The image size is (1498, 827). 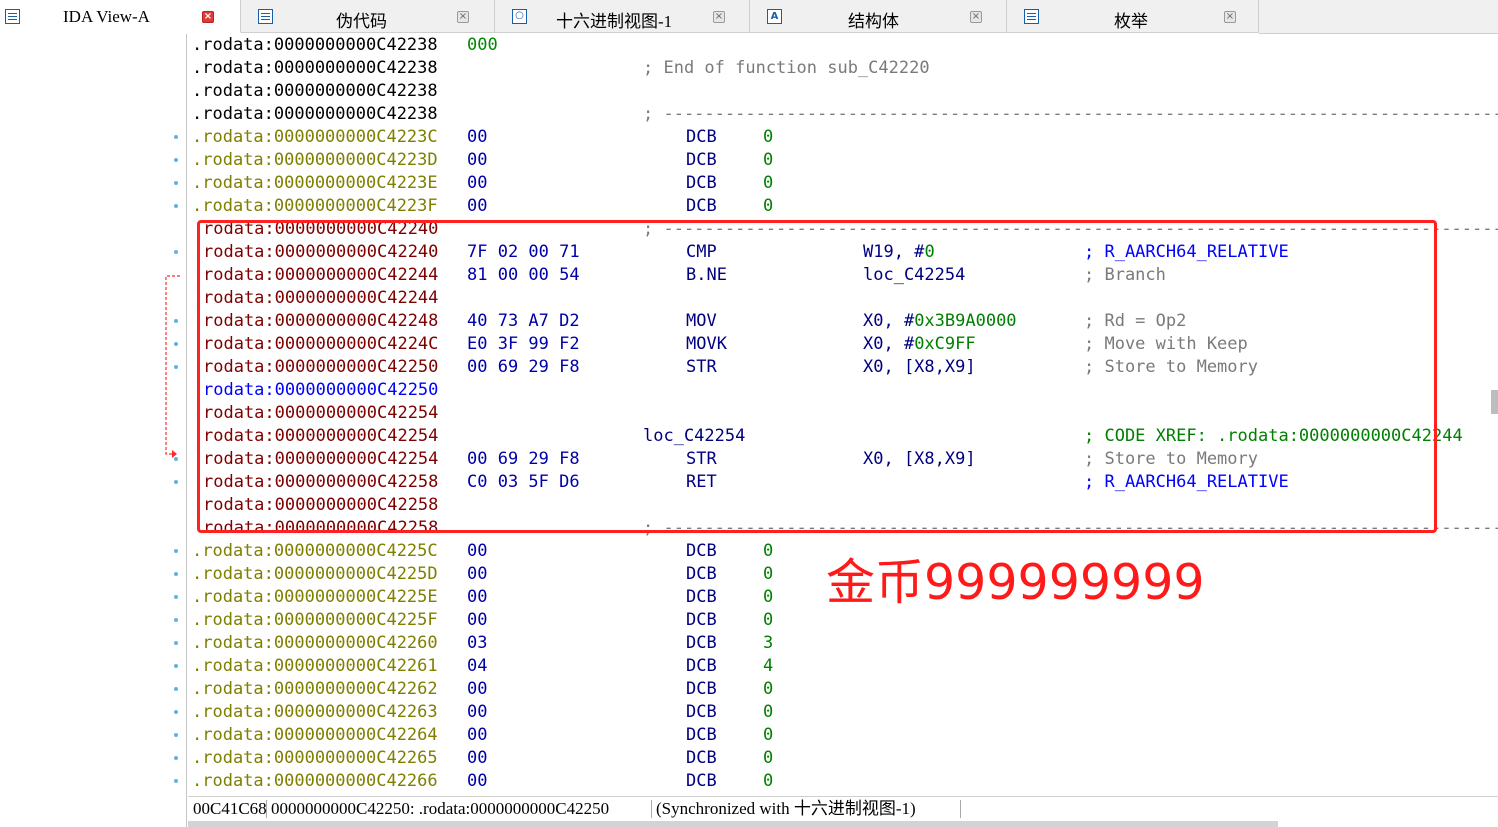 What do you see at coordinates (230, 808) in the screenshot?
I see `status-offset: 00C41C68` at bounding box center [230, 808].